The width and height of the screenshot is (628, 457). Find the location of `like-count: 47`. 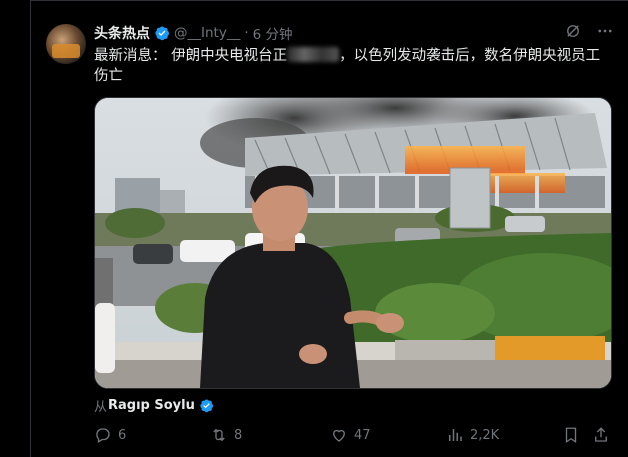

like-count: 47 is located at coordinates (362, 435).